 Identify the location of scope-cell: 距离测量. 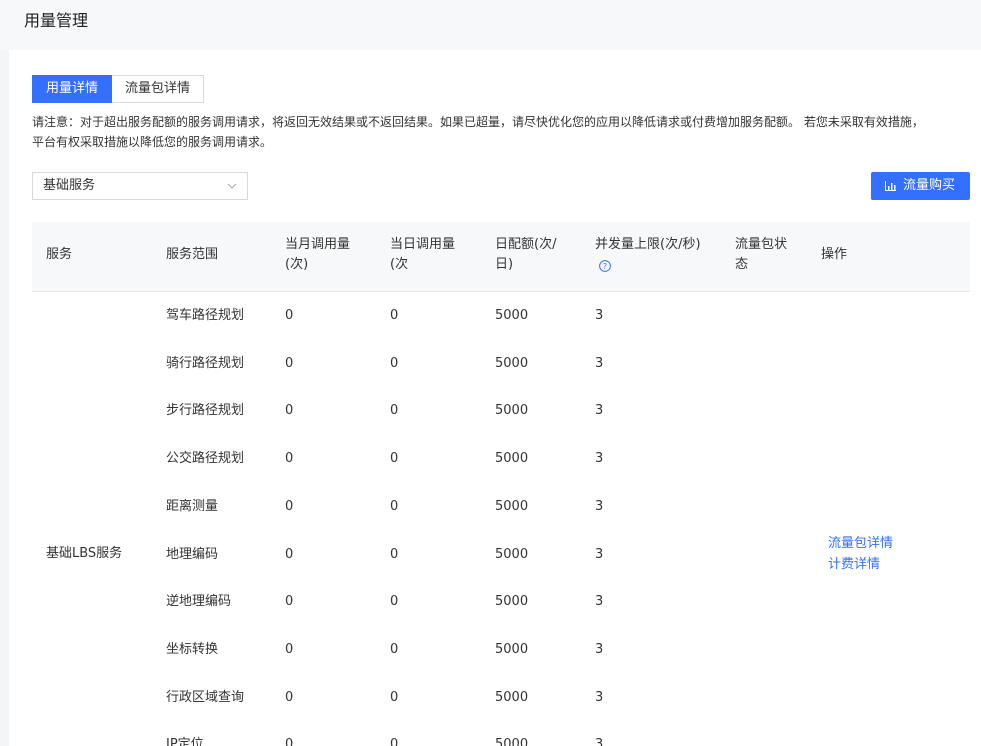
(192, 506).